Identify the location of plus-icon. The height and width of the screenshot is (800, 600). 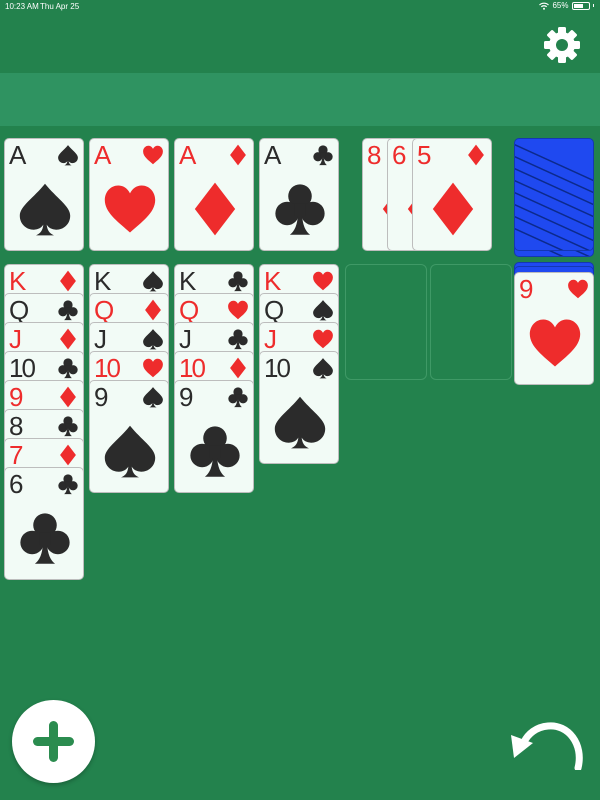
(53, 741).